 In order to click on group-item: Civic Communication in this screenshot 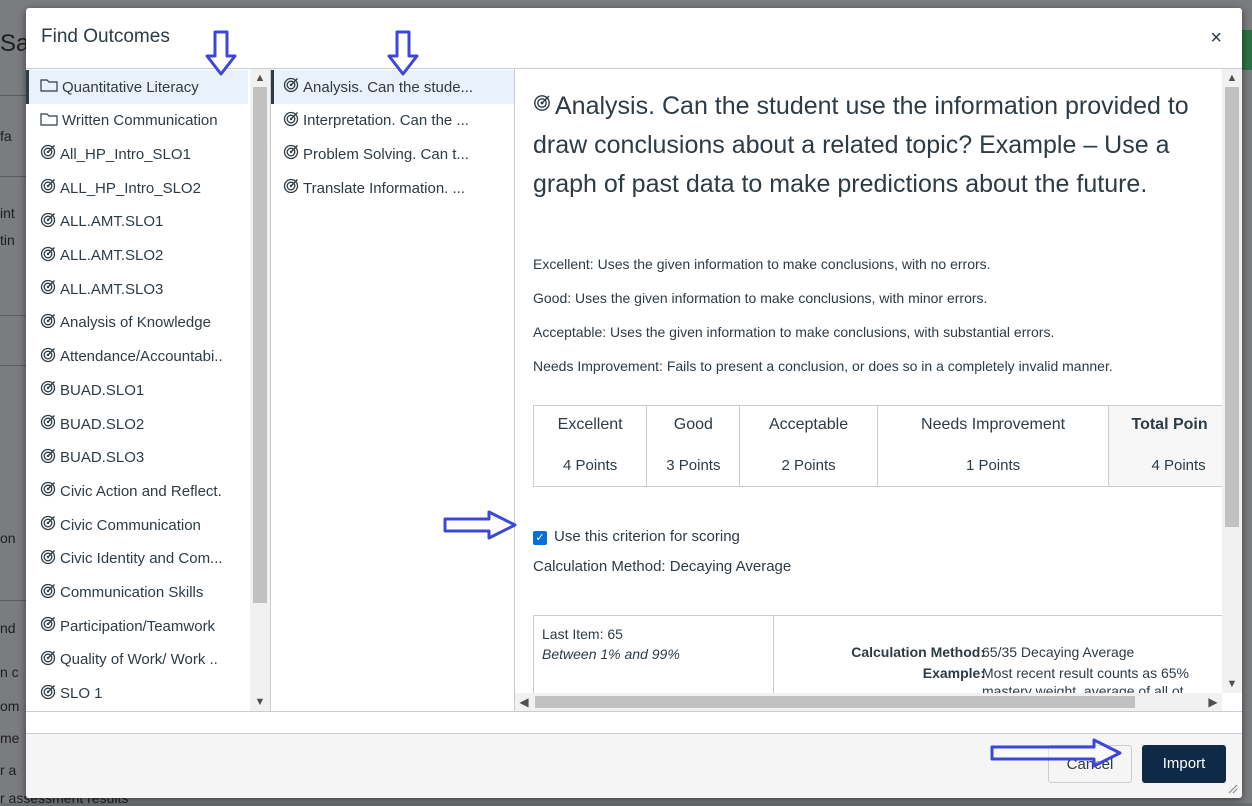, I will do `click(137, 525)`.